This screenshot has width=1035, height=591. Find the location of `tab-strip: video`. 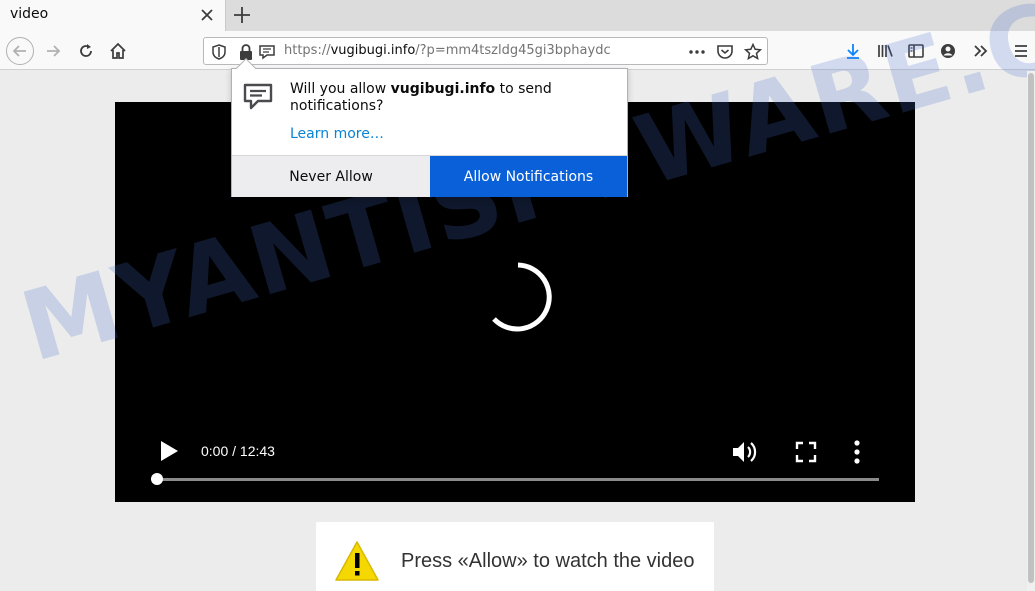

tab-strip: video is located at coordinates (517, 15).